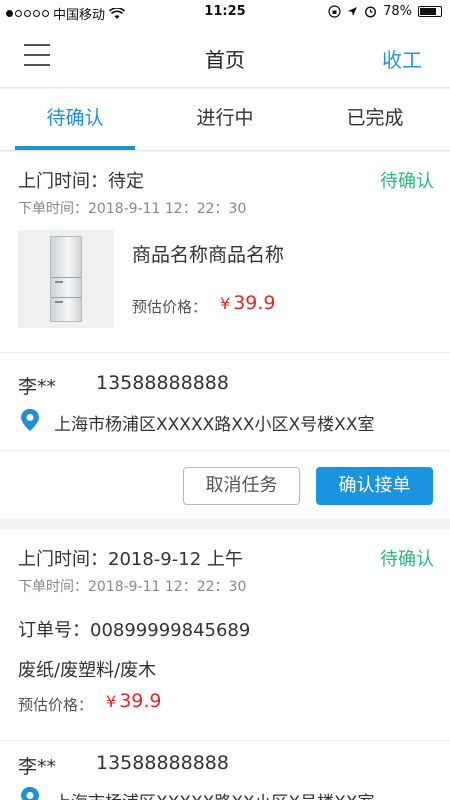 This screenshot has width=450, height=800. Describe the element at coordinates (75, 119) in the screenshot. I see `tab-pending-confirm: 待确认` at that location.